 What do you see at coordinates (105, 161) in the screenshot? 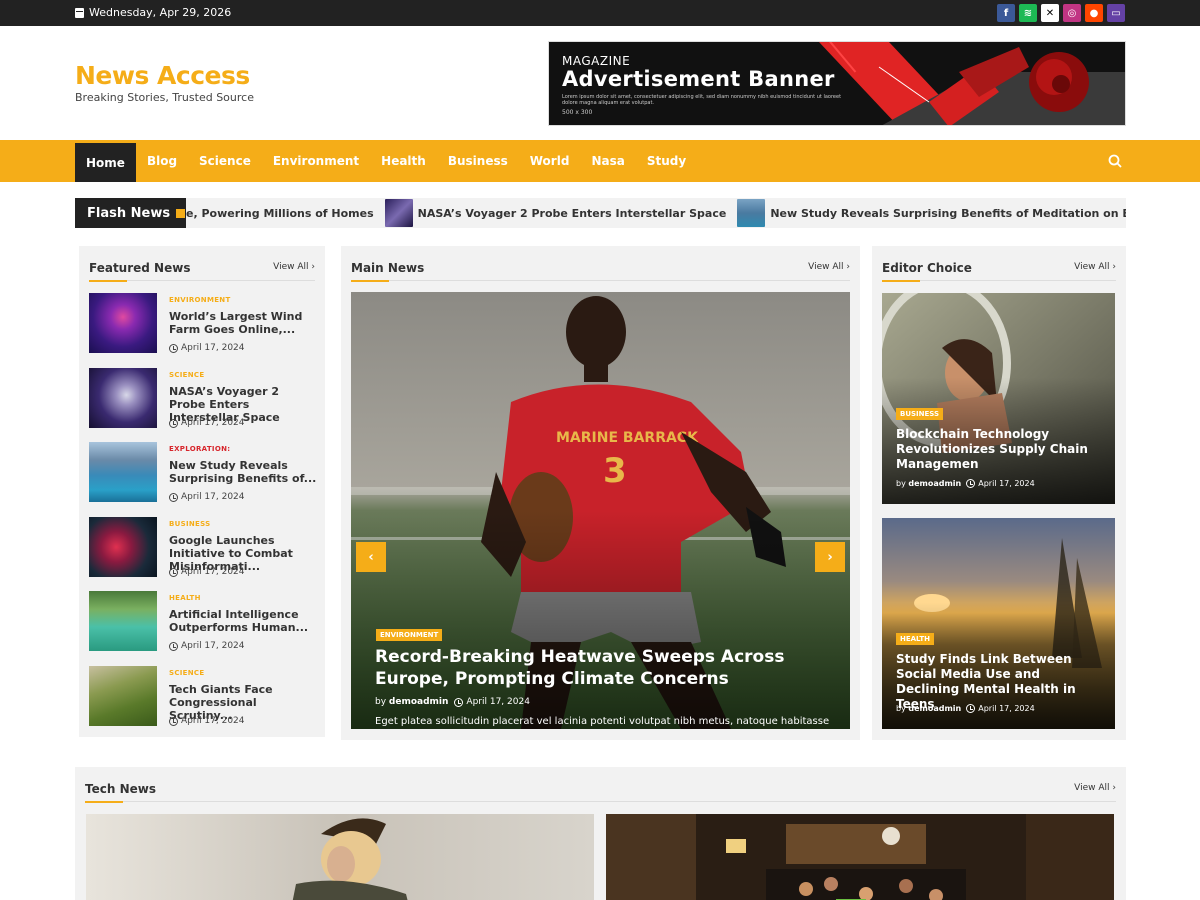
I see `nav-item-home: Home` at bounding box center [105, 161].